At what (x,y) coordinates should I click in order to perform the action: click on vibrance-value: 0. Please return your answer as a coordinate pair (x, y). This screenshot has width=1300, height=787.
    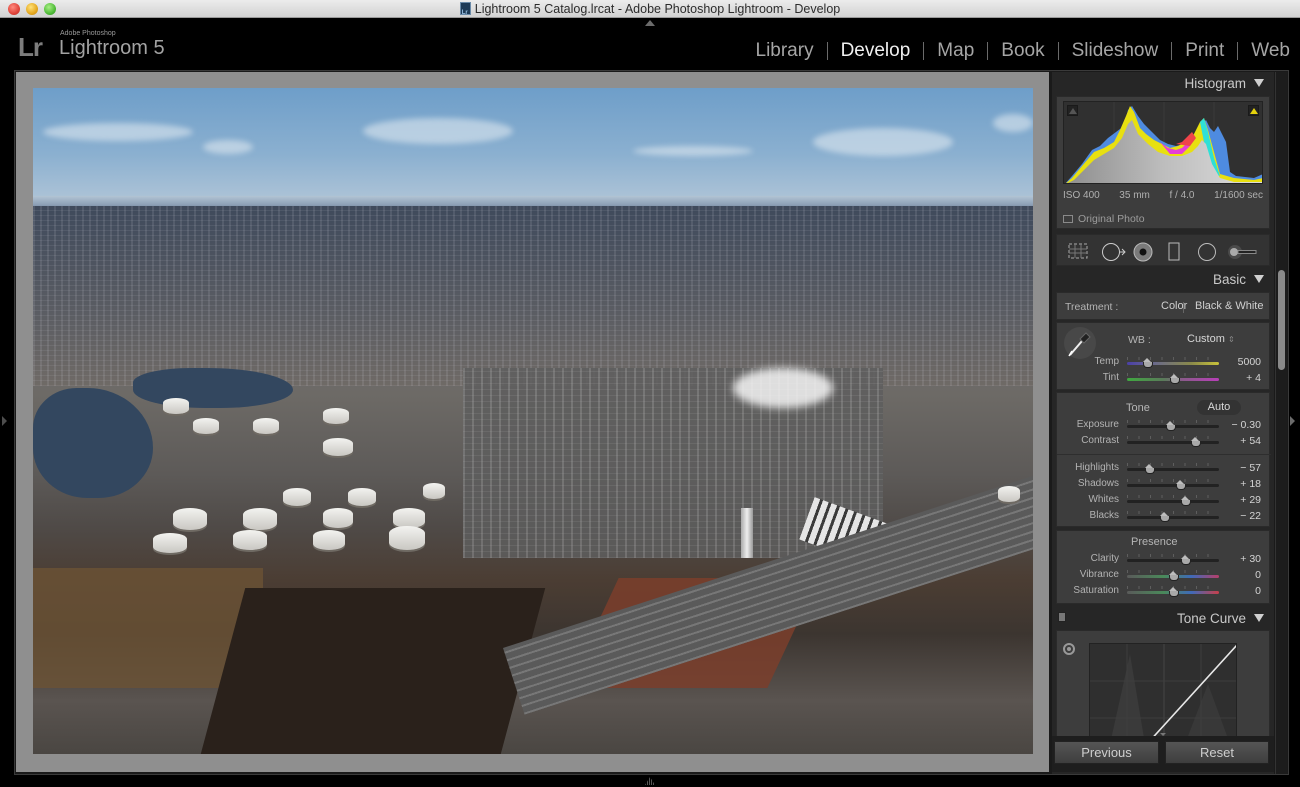
    Looking at the image, I should click on (1258, 575).